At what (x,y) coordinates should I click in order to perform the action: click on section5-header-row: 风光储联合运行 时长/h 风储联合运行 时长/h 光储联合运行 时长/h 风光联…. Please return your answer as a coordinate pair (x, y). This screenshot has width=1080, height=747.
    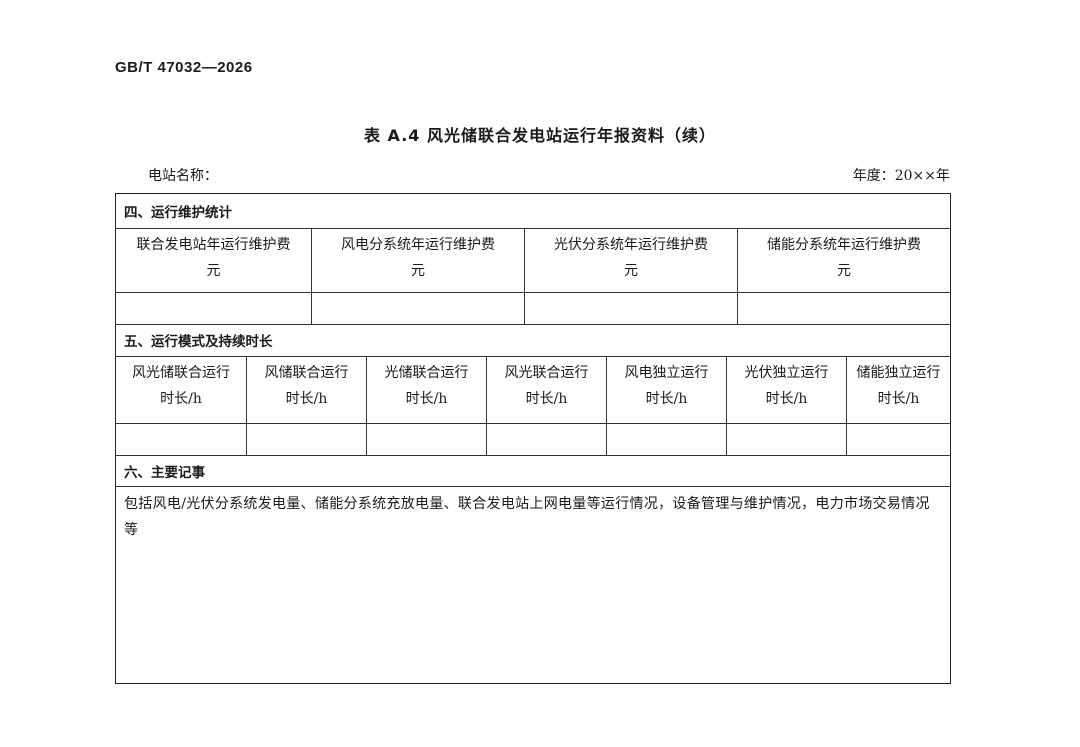
    Looking at the image, I should click on (533, 389).